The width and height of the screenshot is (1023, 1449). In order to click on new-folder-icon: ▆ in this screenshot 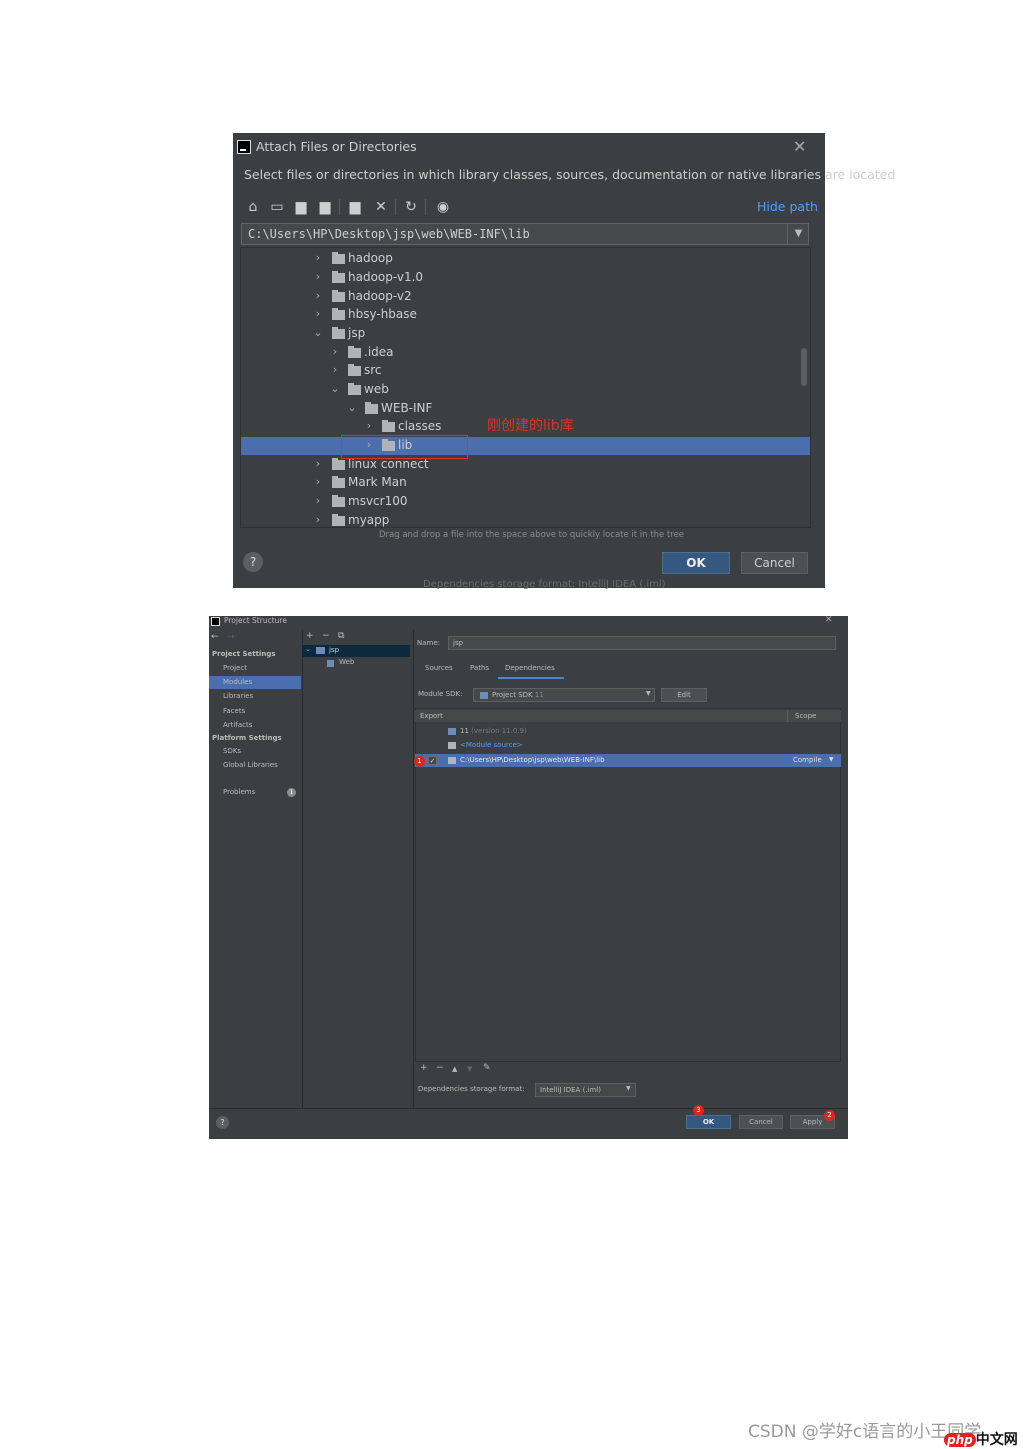, I will do `click(355, 207)`.